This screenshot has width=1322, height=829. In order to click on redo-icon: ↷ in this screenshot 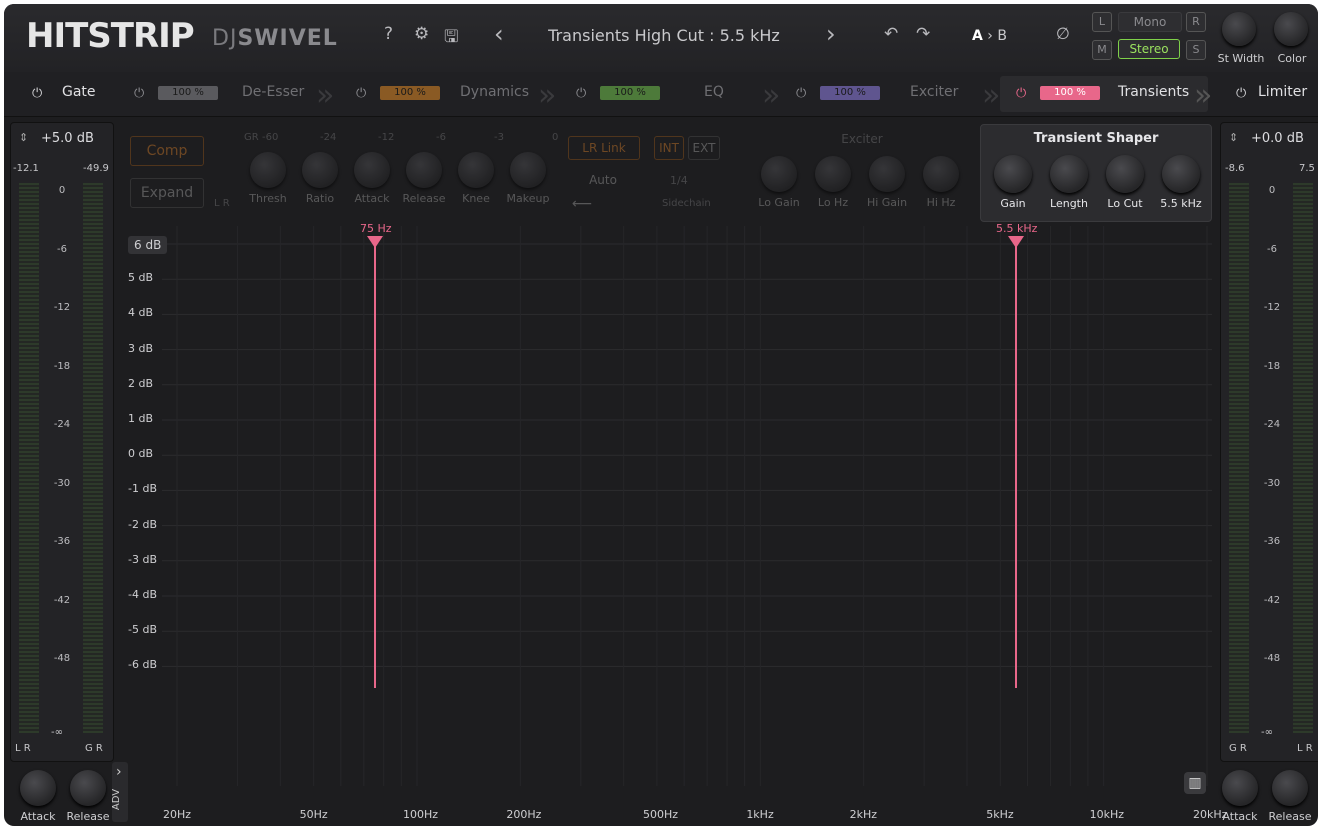, I will do `click(923, 34)`.